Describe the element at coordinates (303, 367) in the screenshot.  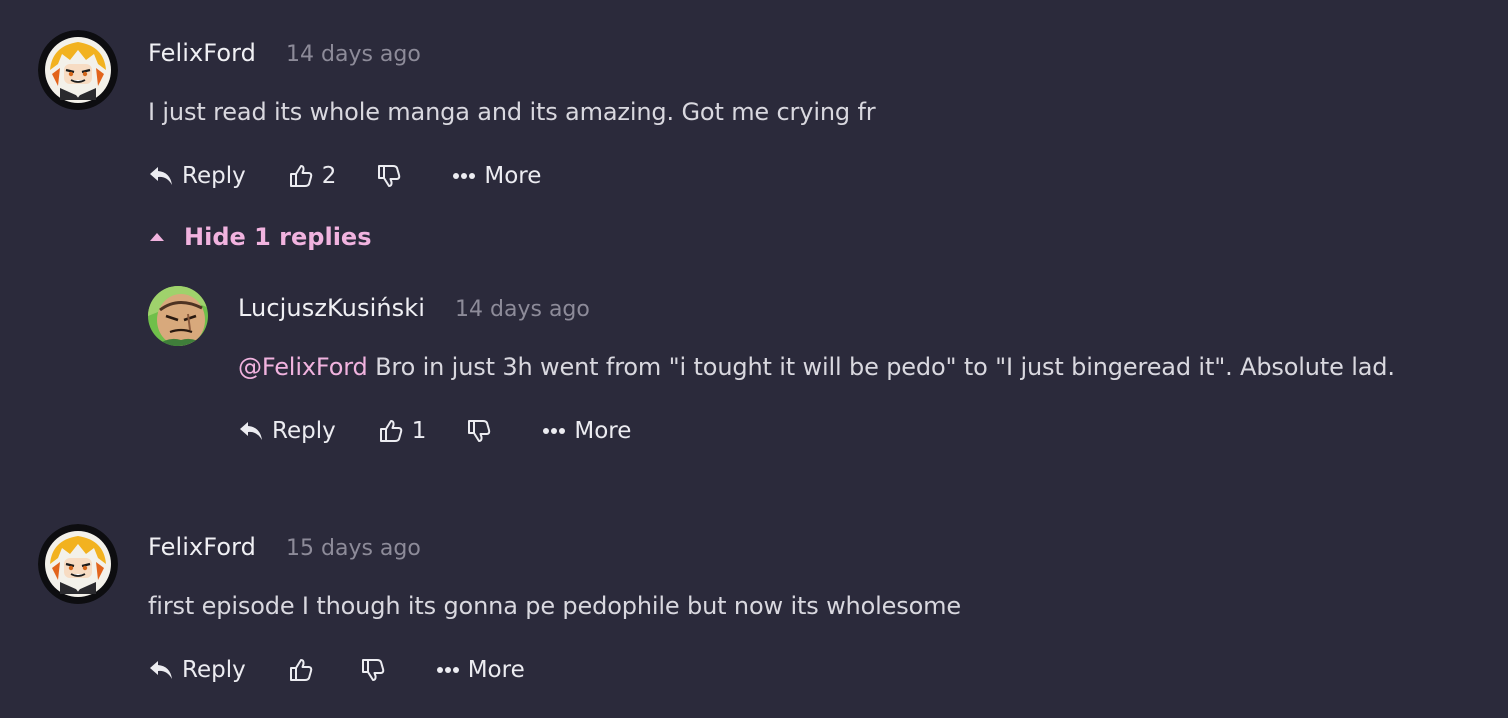
I see `user-mention-link: @FelixFord` at that location.